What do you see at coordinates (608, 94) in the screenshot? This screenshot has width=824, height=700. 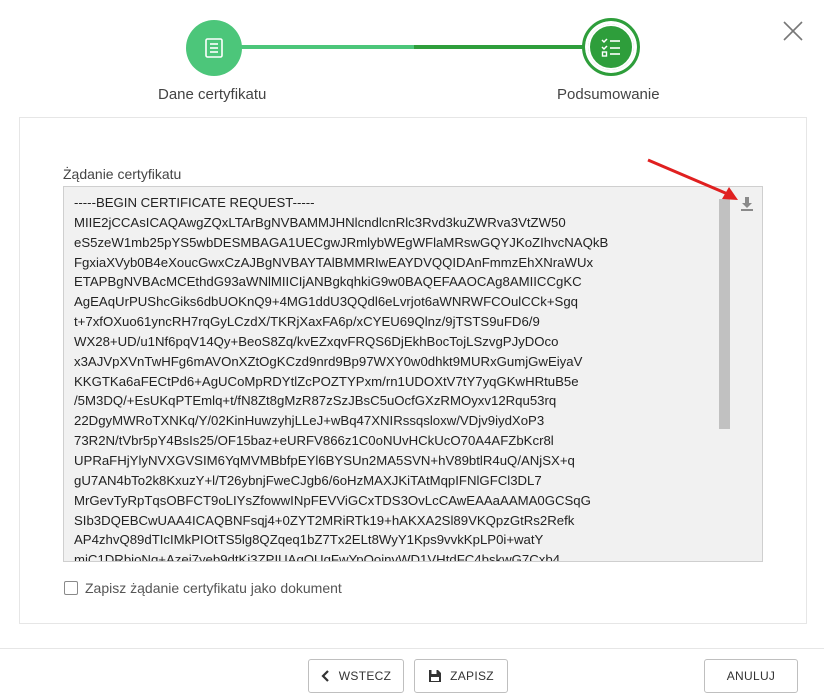 I see `step-2-label: Podsumowanie` at bounding box center [608, 94].